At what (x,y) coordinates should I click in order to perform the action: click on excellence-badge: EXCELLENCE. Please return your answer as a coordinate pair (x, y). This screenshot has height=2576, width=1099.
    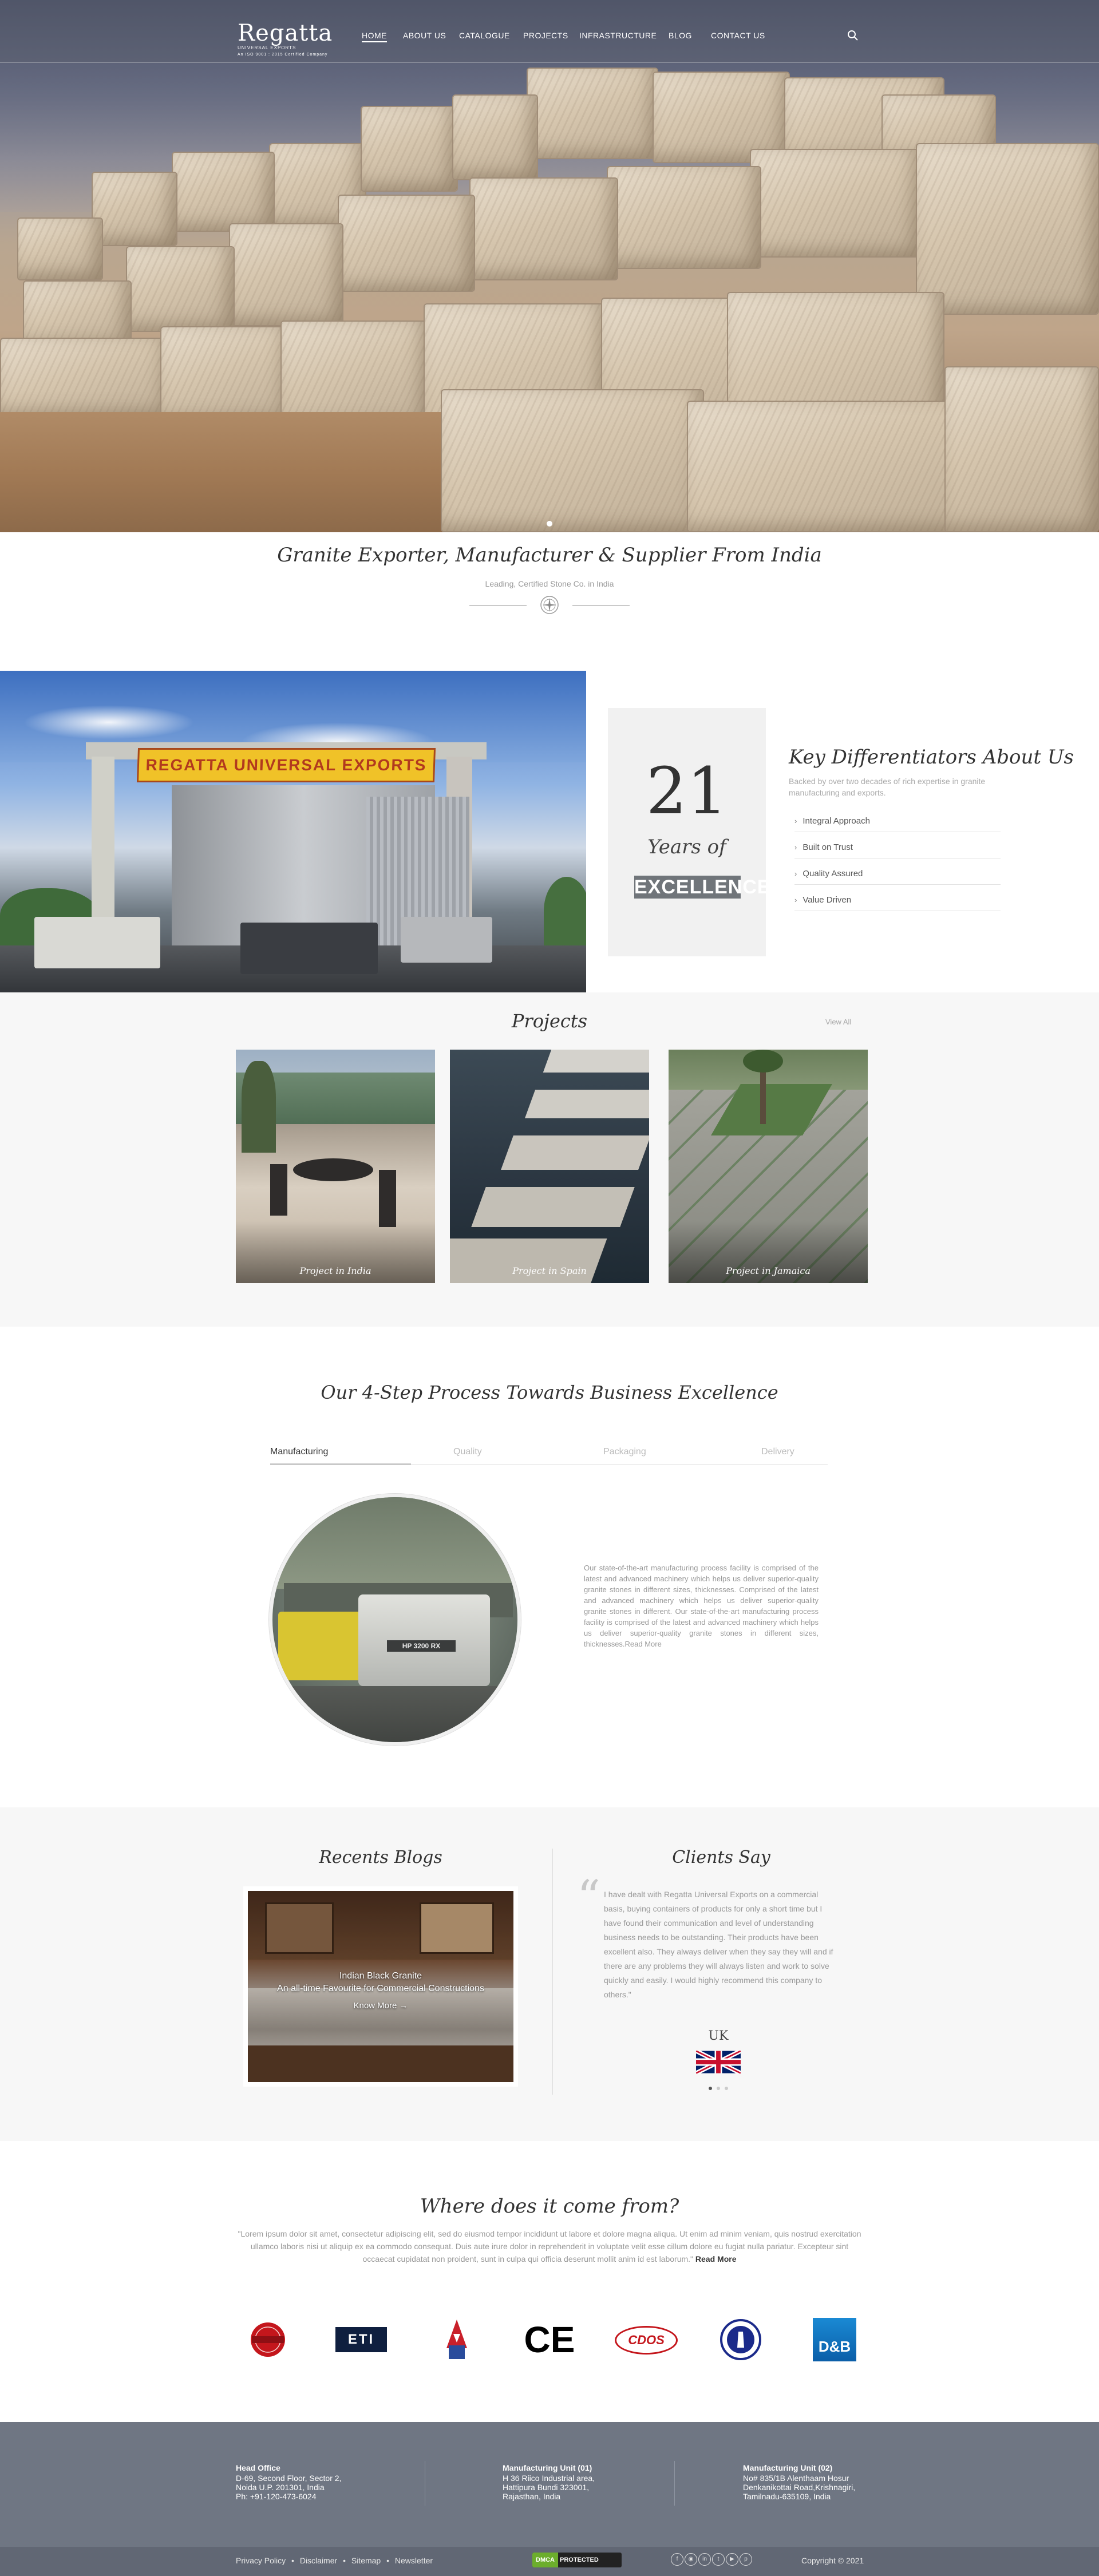
    Looking at the image, I should click on (702, 887).